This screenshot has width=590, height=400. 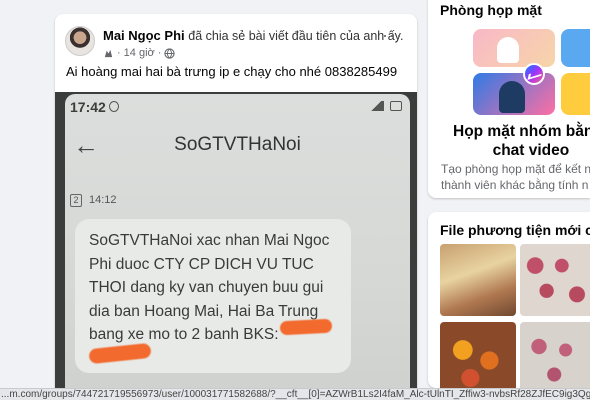 I want to click on redaction-mark, so click(x=306, y=327).